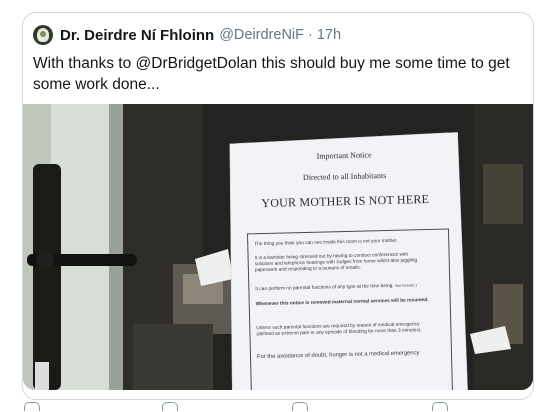  What do you see at coordinates (170, 406) in the screenshot?
I see `retweet-icon` at bounding box center [170, 406].